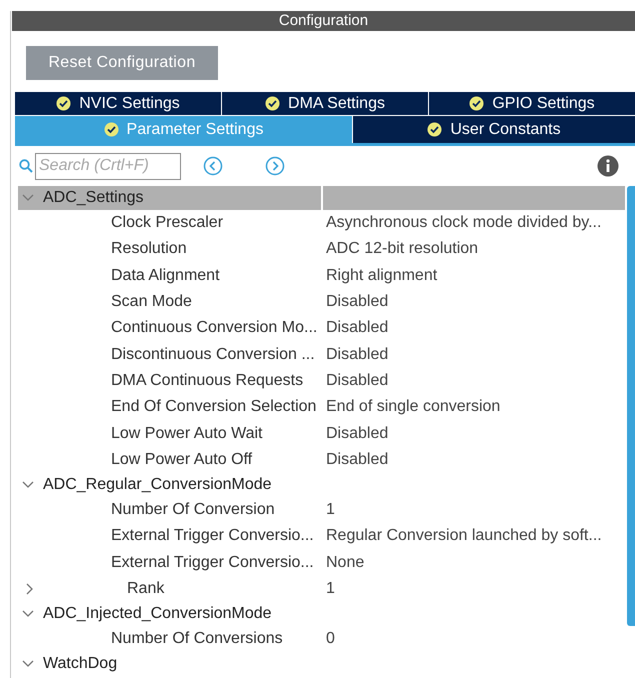 The width and height of the screenshot is (635, 678). What do you see at coordinates (494, 129) in the screenshot?
I see `settings-tab: User Constants` at bounding box center [494, 129].